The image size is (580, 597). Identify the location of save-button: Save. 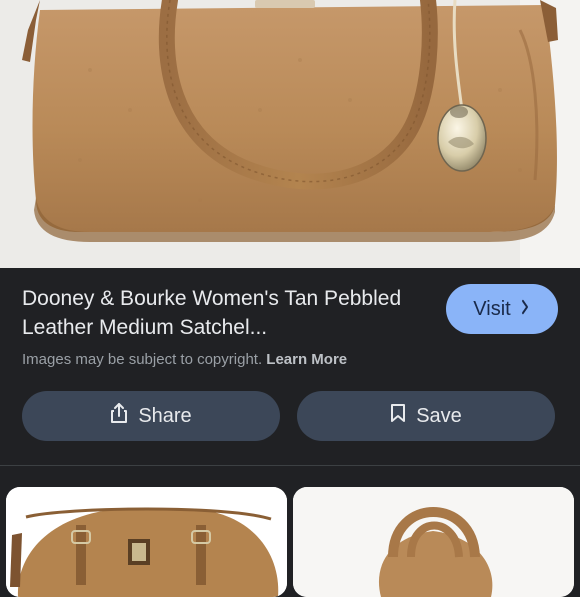
(426, 416).